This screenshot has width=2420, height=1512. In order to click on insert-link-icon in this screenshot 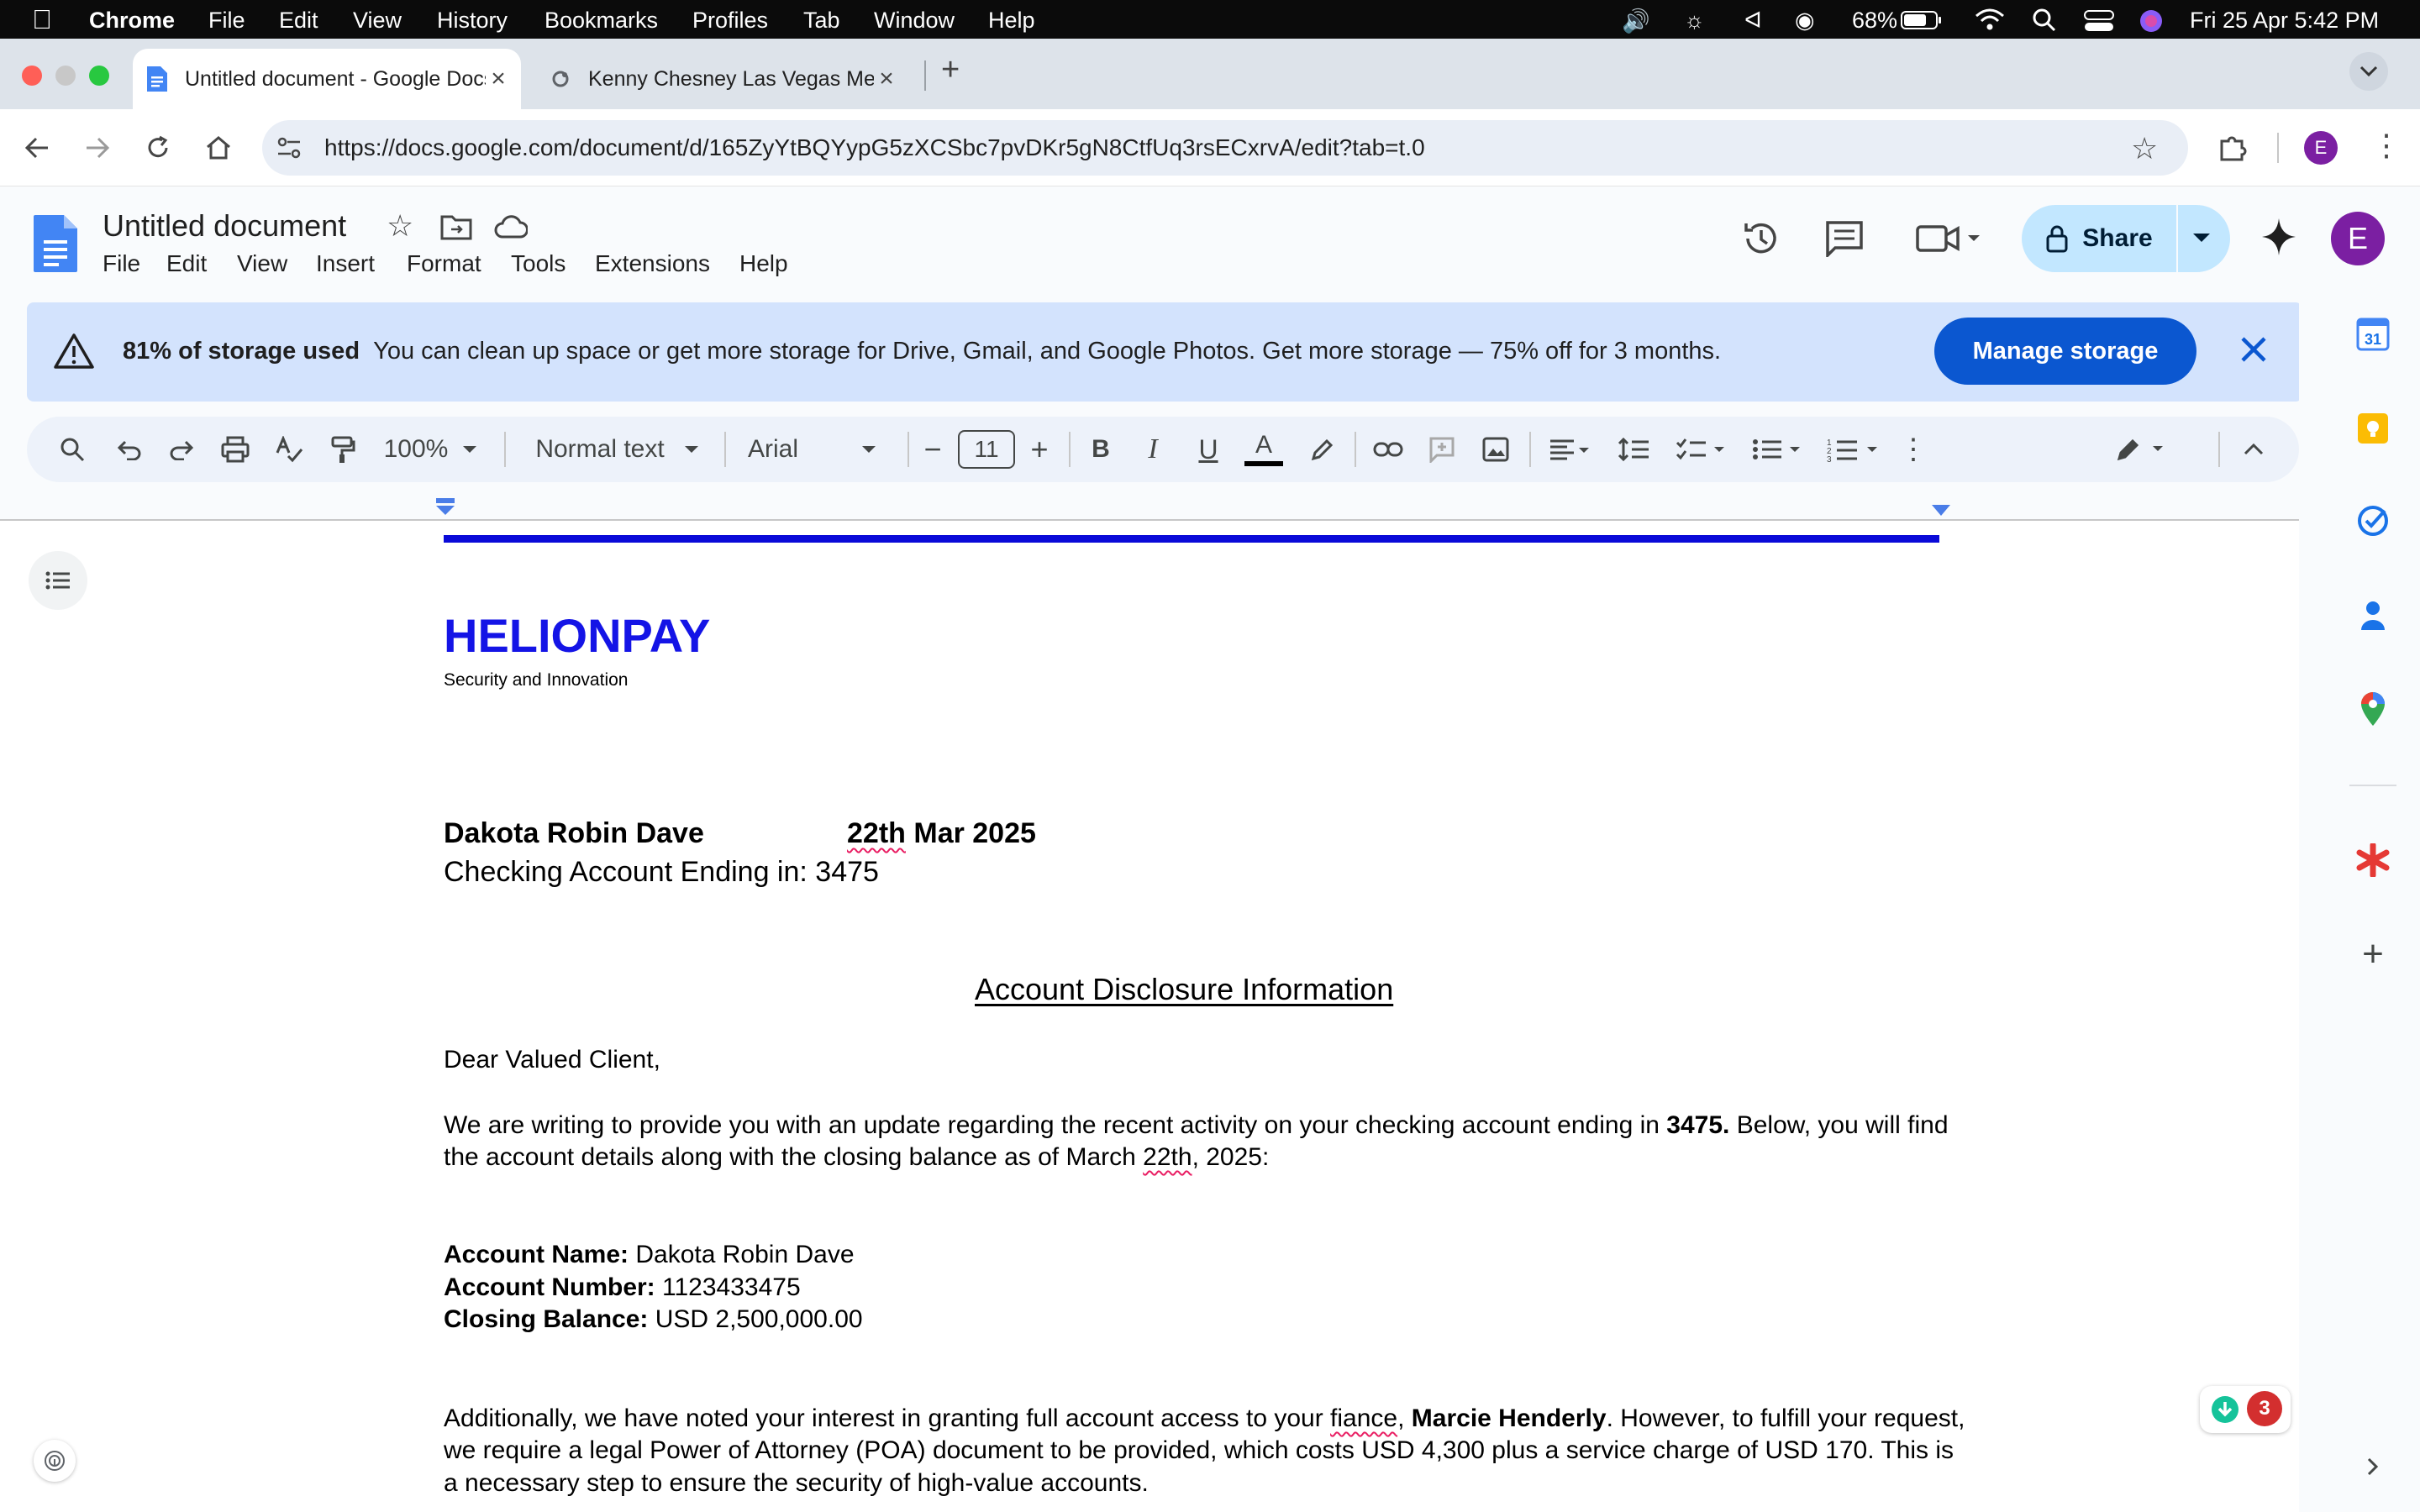, I will do `click(1388, 449)`.